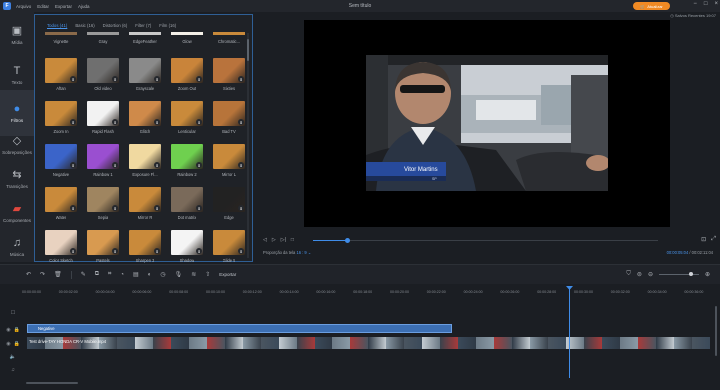  I want to click on effect-clip-negative: Negative, so click(239, 328).